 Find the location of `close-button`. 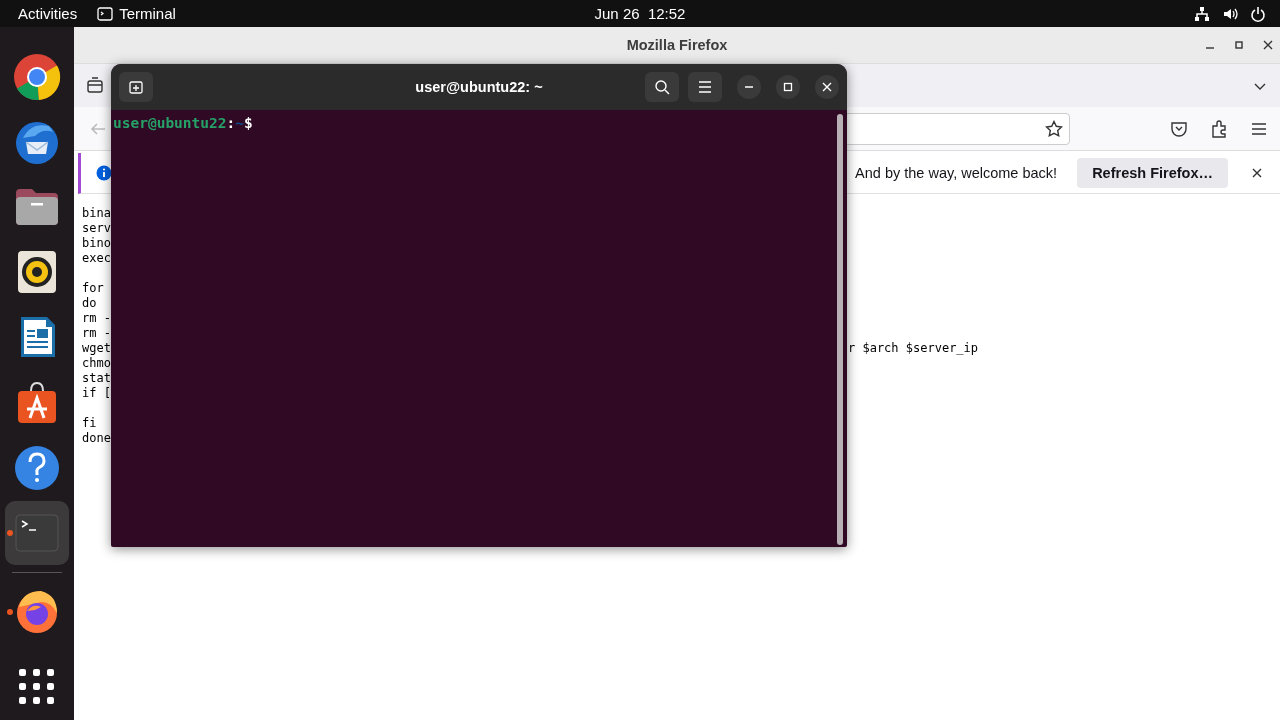

close-button is located at coordinates (827, 87).